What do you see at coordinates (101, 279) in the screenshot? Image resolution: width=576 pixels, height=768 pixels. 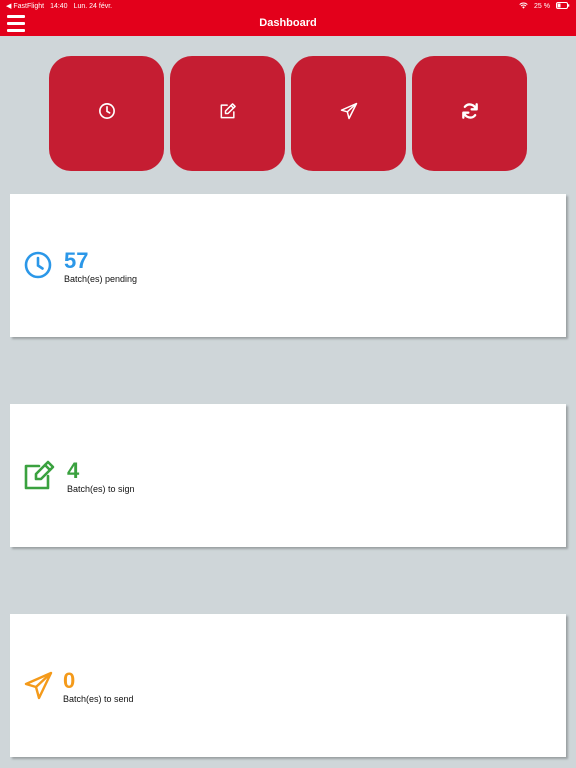 I see `pending-label: Batch(es) pending` at bounding box center [101, 279].